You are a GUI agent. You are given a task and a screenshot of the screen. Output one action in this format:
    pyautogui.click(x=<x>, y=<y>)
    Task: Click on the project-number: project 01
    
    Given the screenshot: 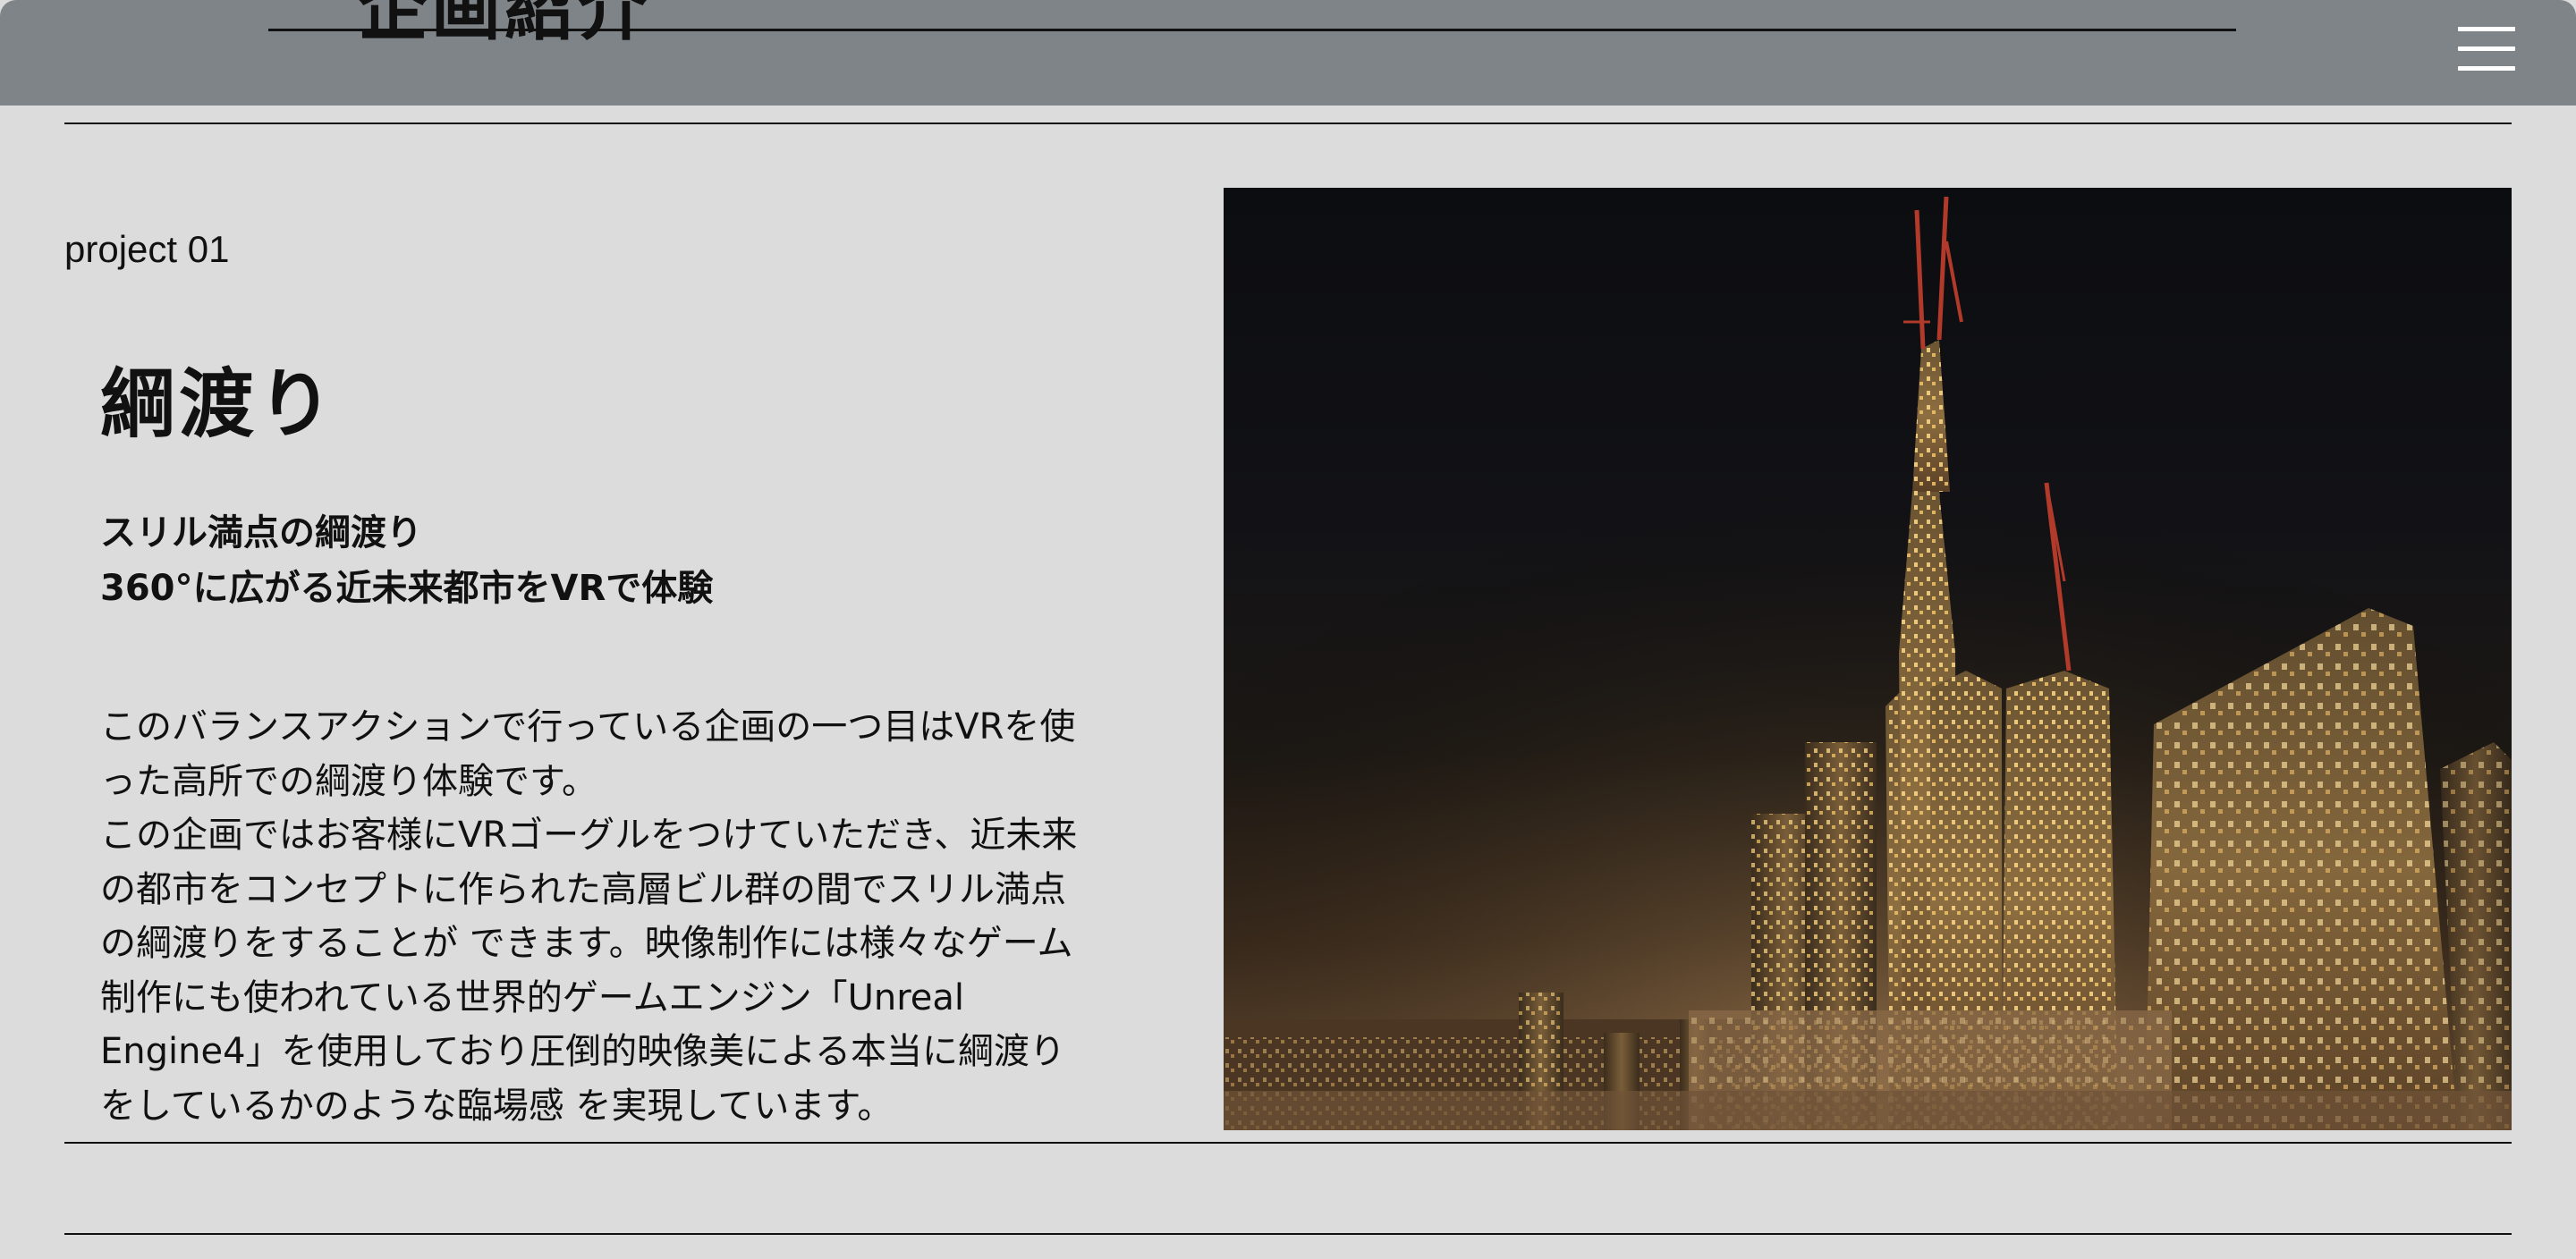 What is the action you would take?
    pyautogui.click(x=147, y=249)
    